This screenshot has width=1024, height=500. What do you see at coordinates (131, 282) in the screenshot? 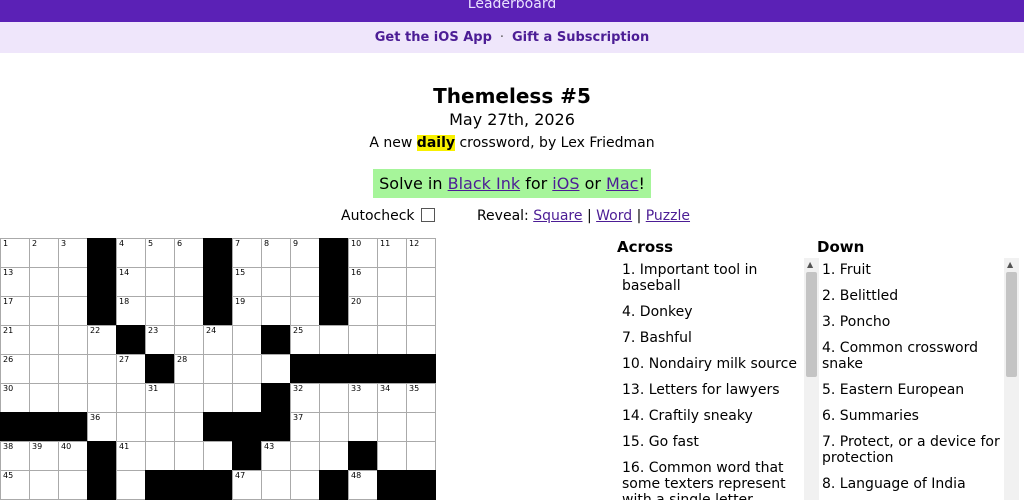
I see `grid-cell: 14` at bounding box center [131, 282].